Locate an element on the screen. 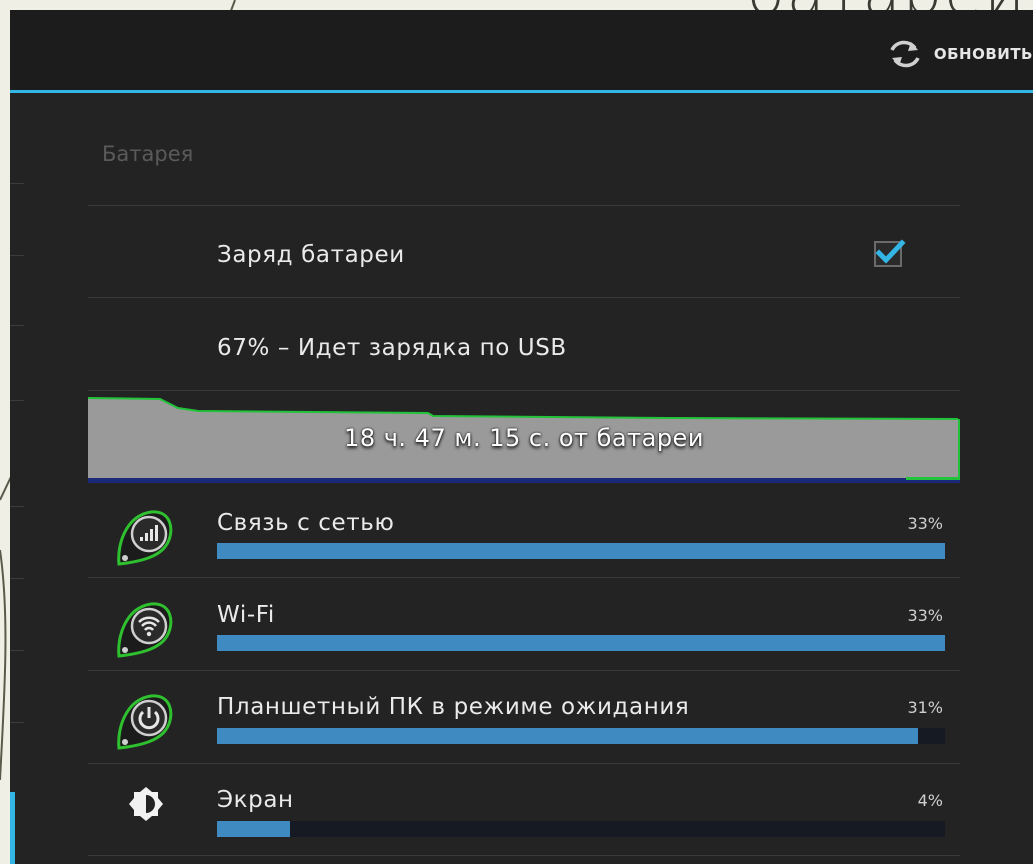 The height and width of the screenshot is (864, 1033). power-icon is located at coordinates (145, 722).